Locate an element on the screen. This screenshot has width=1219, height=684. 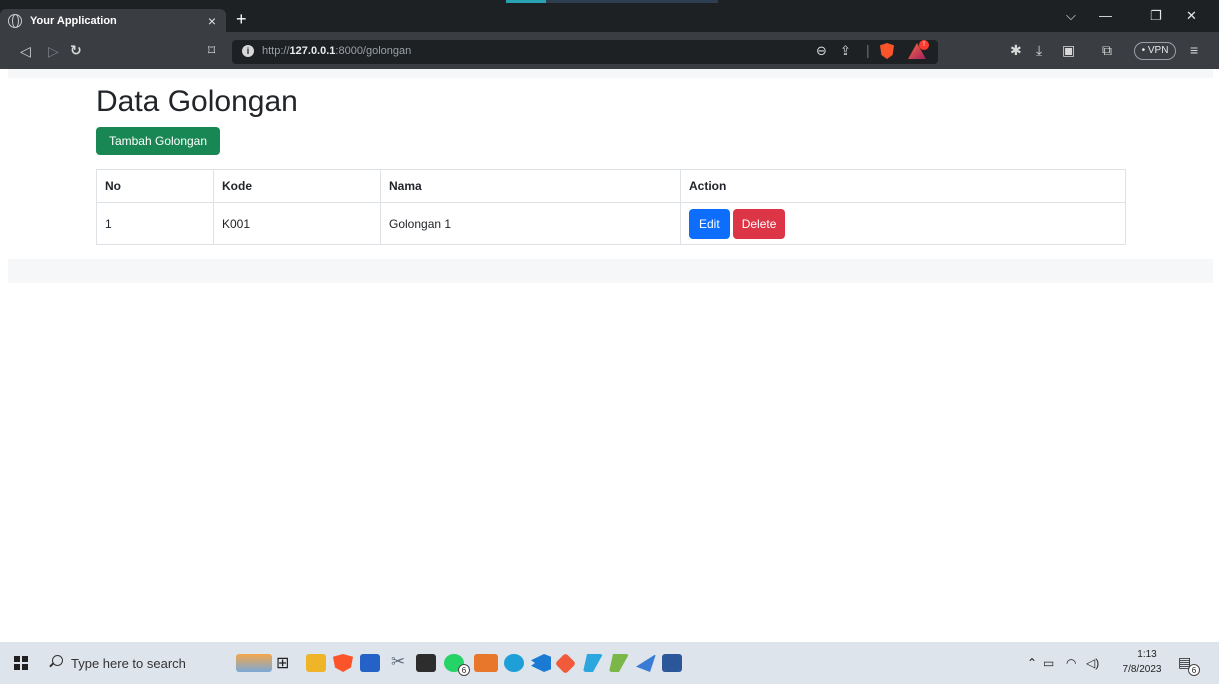
back-icon: ◁ is located at coordinates (25, 51).